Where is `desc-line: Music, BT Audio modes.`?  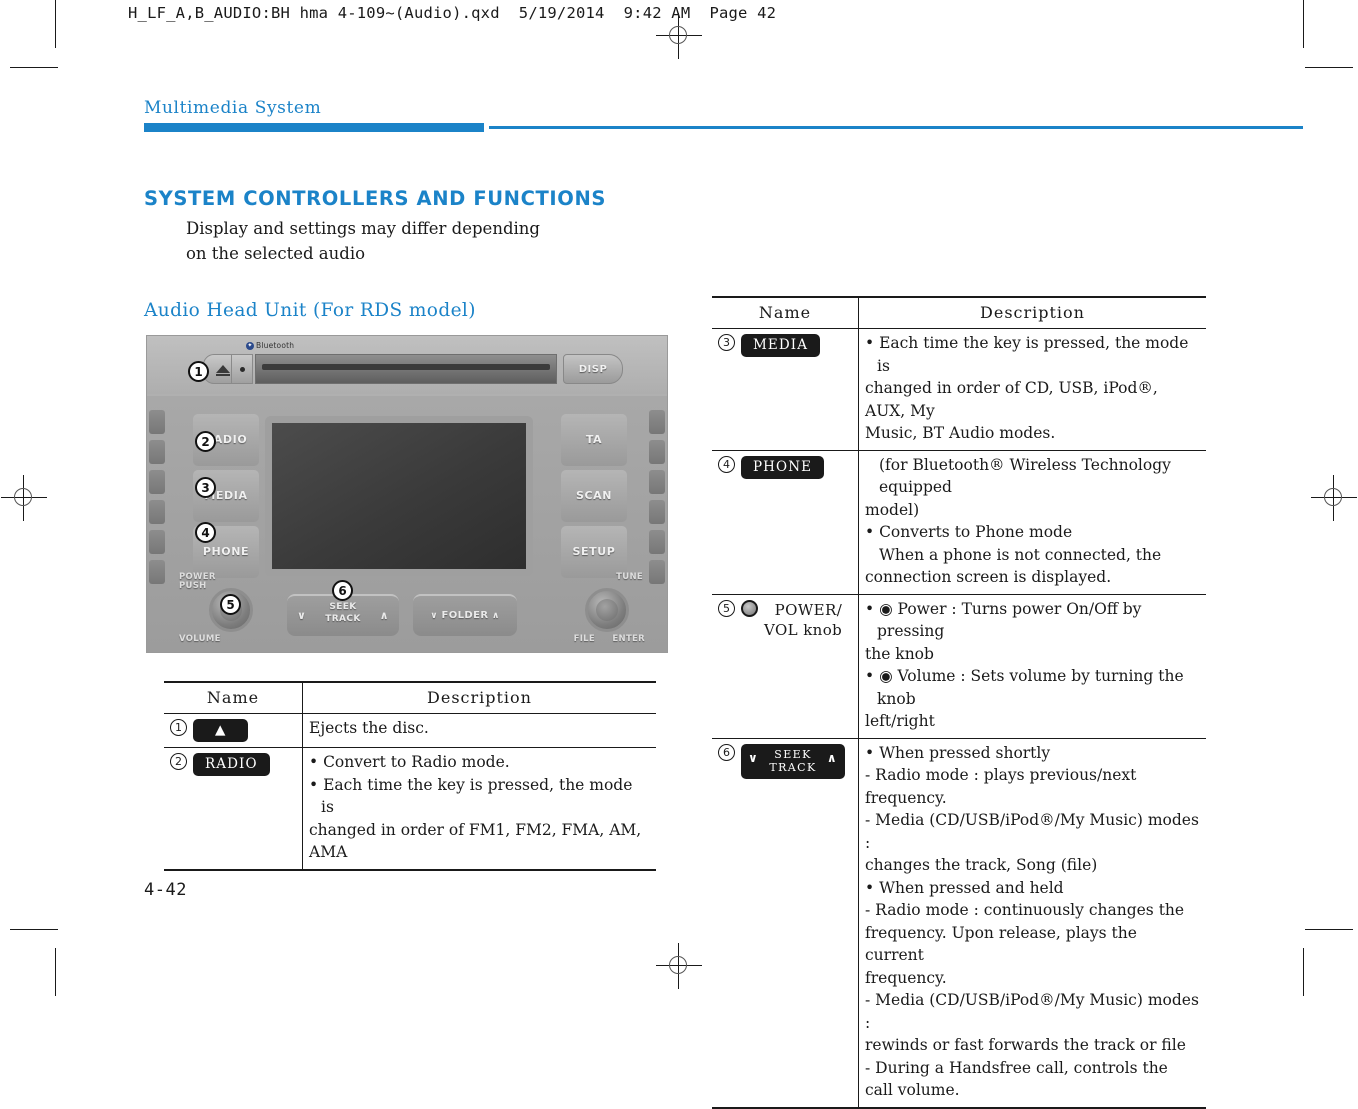
desc-line: Music, BT Audio modes. is located at coordinates (960, 433).